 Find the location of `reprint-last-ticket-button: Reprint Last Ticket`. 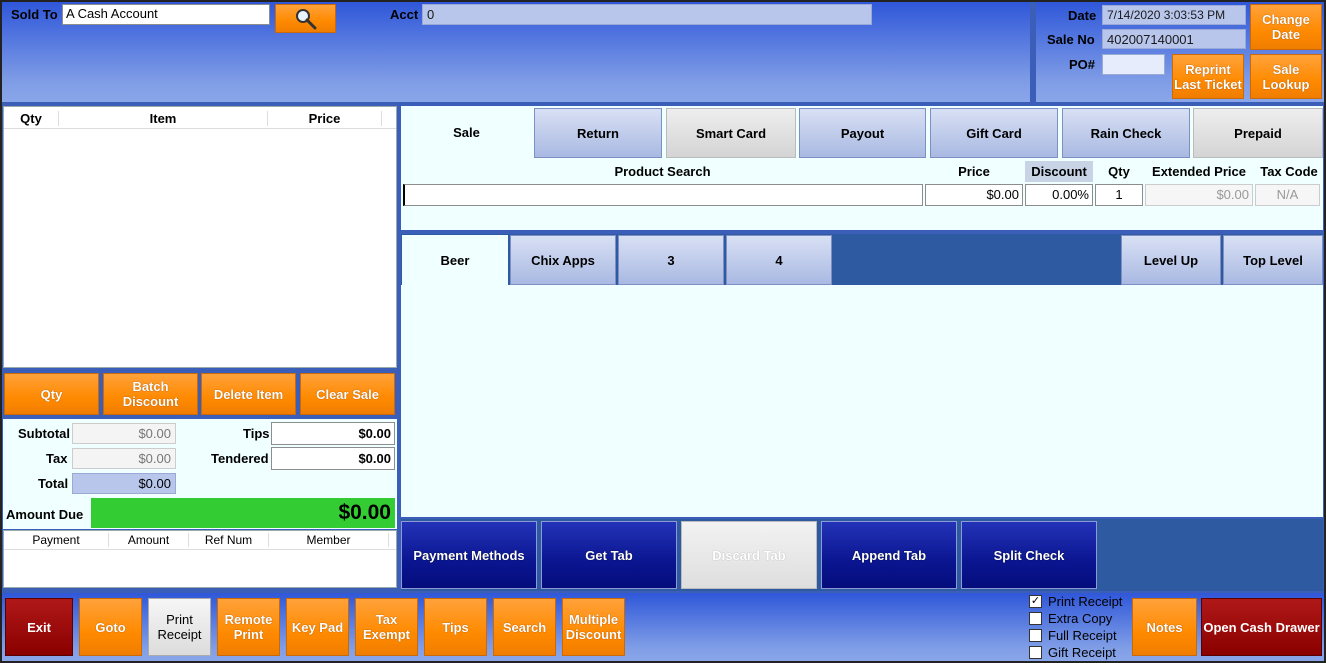

reprint-last-ticket-button: Reprint Last Ticket is located at coordinates (1208, 76).